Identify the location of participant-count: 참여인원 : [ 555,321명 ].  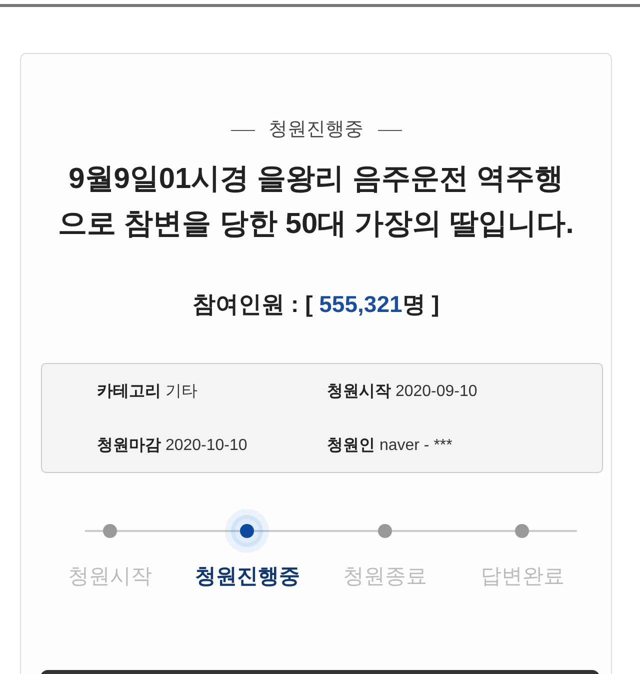
(316, 303).